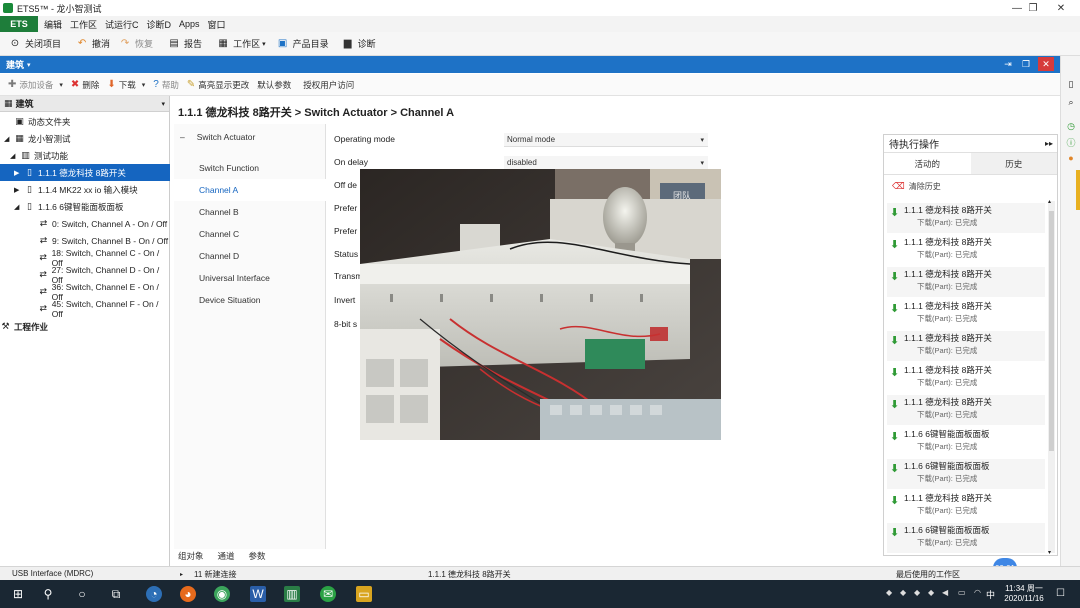 The width and height of the screenshot is (1080, 608). I want to click on search-icon: ⌕, so click(1071, 102).